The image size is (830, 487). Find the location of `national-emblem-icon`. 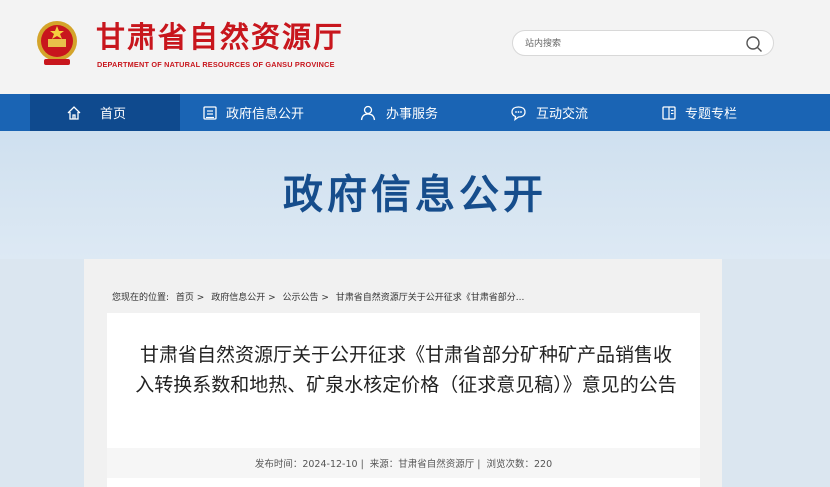

national-emblem-icon is located at coordinates (57, 43).